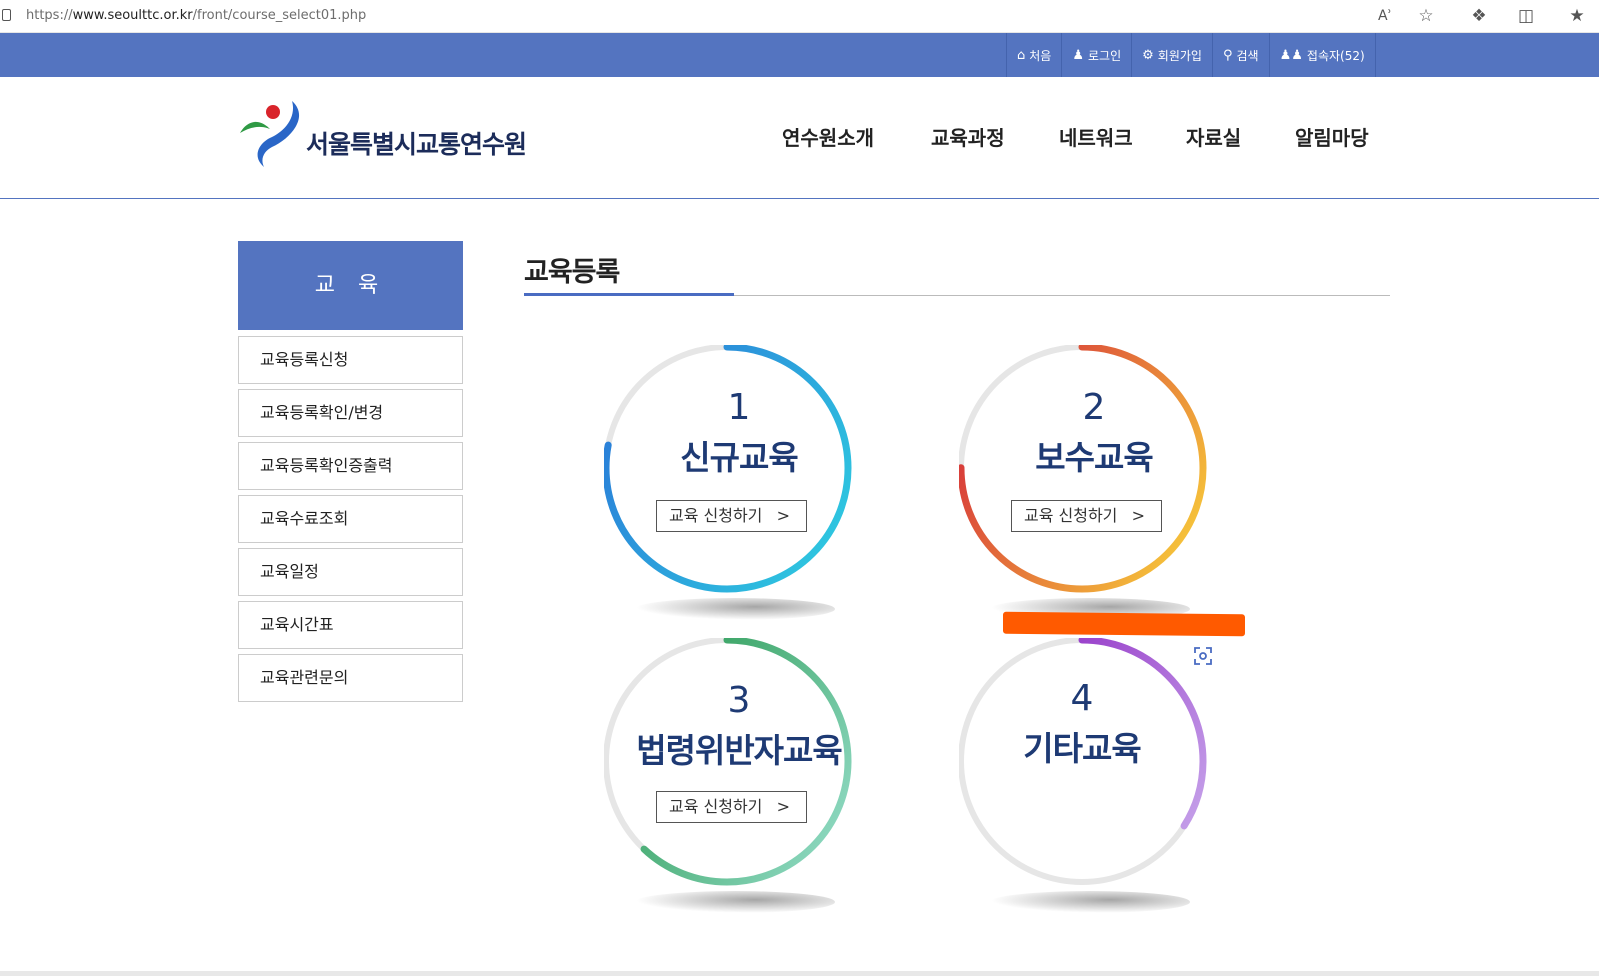 The width and height of the screenshot is (1599, 976). Describe the element at coordinates (1082, 748) in the screenshot. I see `course-name: 기타교육` at that location.